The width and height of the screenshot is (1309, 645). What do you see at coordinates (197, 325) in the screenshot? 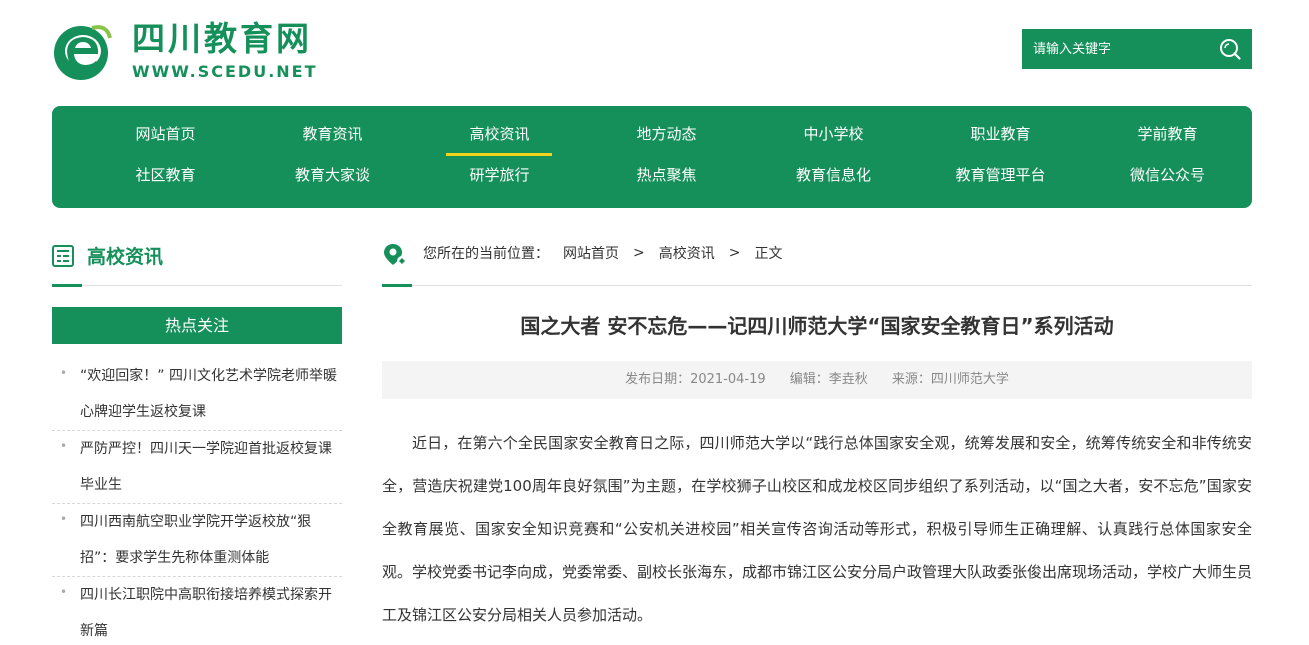
I see `hot-topics-header: 热点关注` at bounding box center [197, 325].